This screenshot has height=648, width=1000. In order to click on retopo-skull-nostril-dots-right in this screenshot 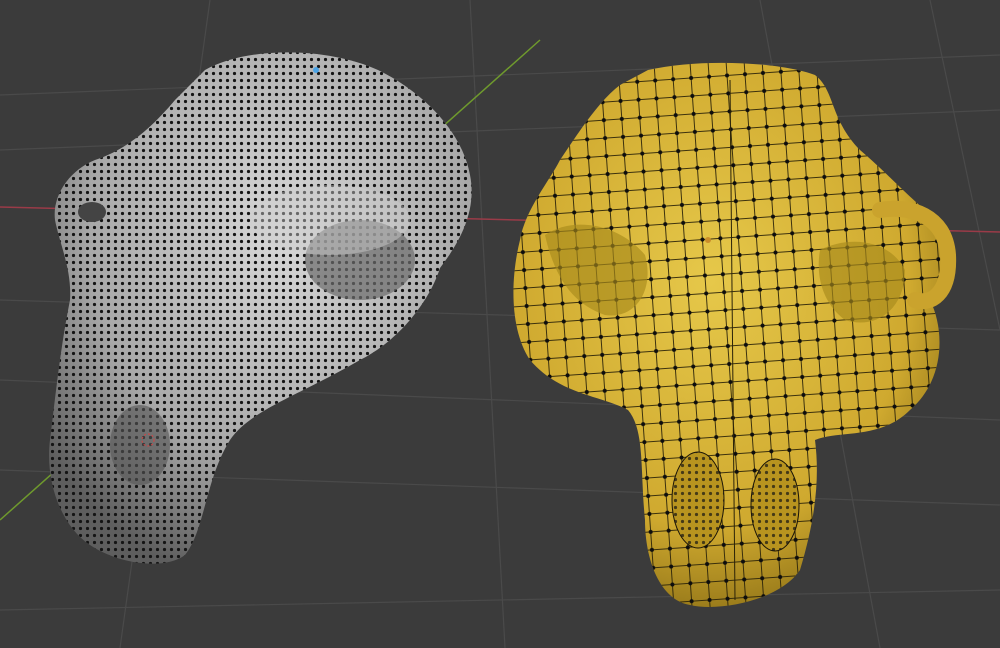, I will do `click(775, 505)`.